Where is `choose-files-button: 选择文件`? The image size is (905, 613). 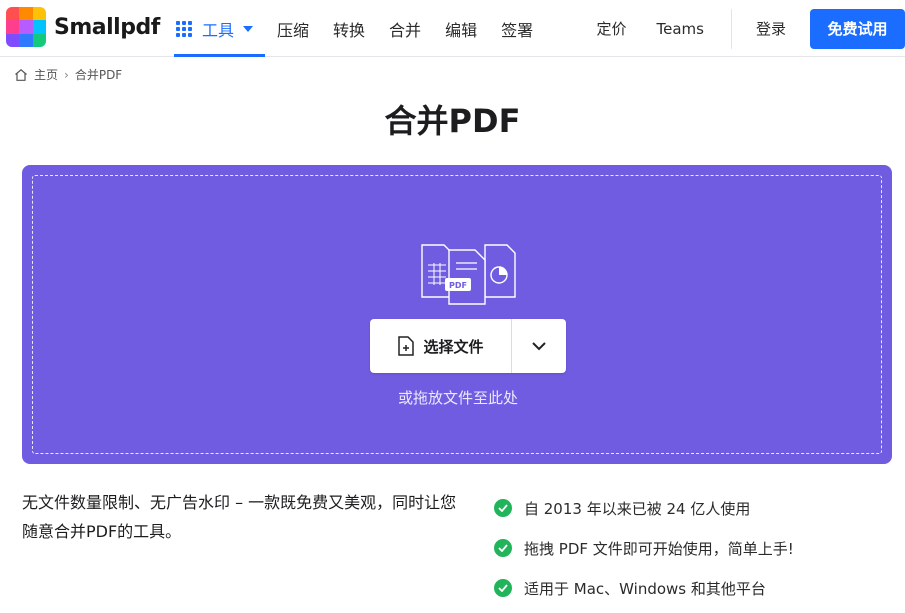
choose-files-button: 选择文件 is located at coordinates (468, 346).